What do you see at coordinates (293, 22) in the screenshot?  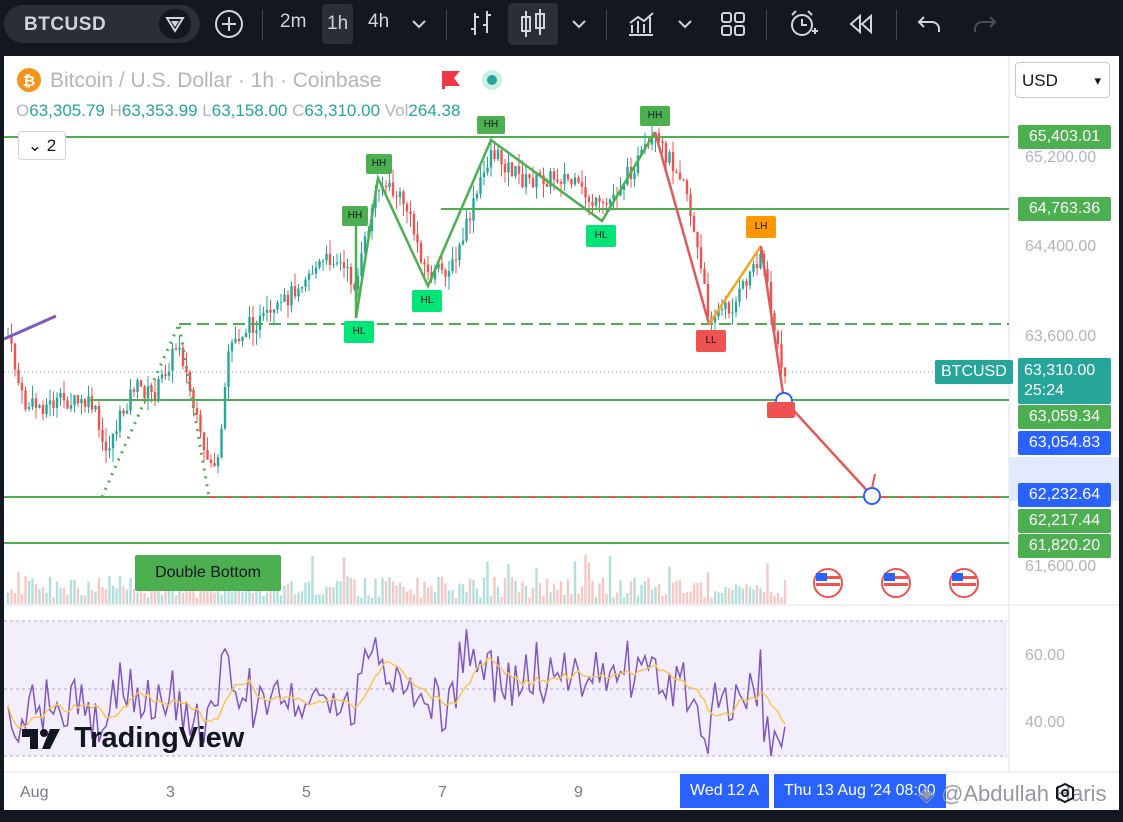 I see `interval-2m: 2m` at bounding box center [293, 22].